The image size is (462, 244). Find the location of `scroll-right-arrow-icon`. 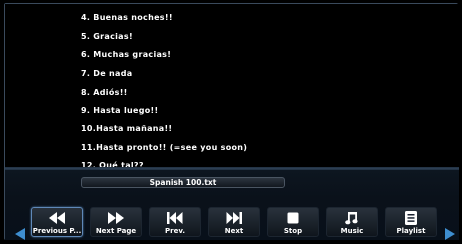

scroll-right-arrow-icon is located at coordinates (450, 234).